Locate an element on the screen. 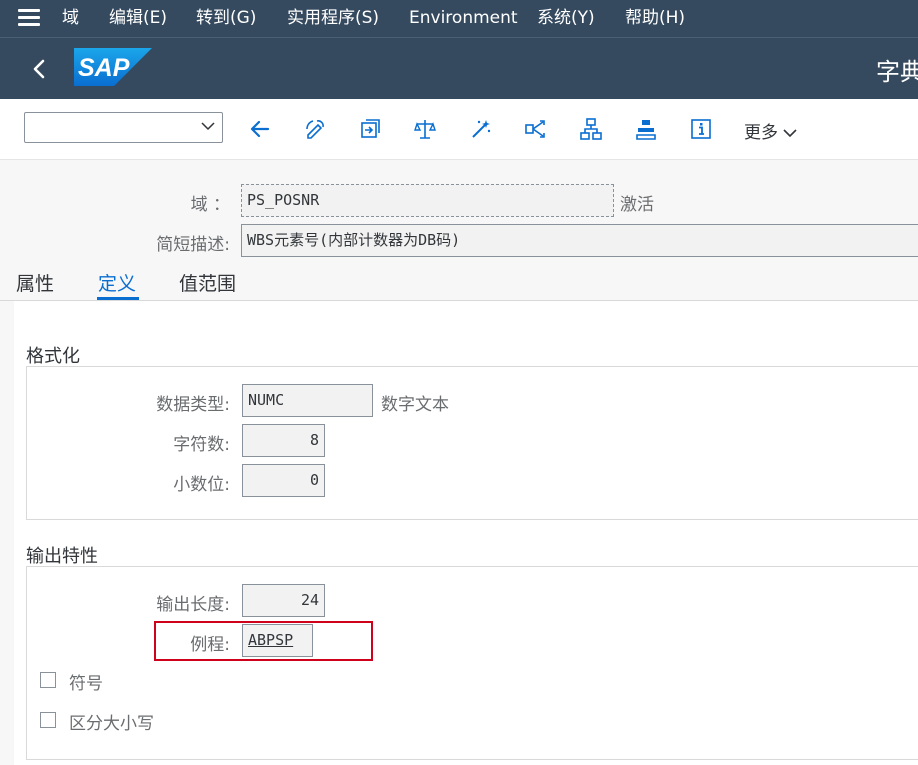  application-toolbar: 更多 is located at coordinates (459, 129).